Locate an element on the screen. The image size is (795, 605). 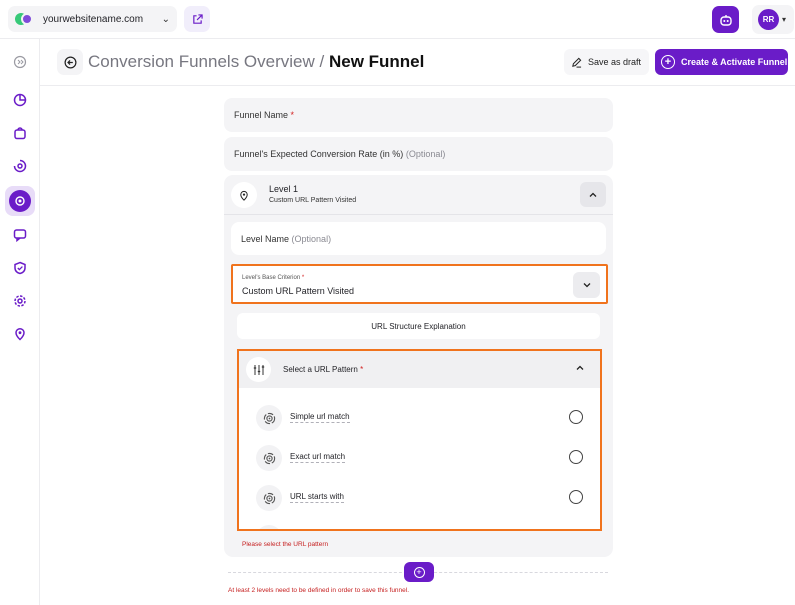
sidebar is located at coordinates (20, 322).